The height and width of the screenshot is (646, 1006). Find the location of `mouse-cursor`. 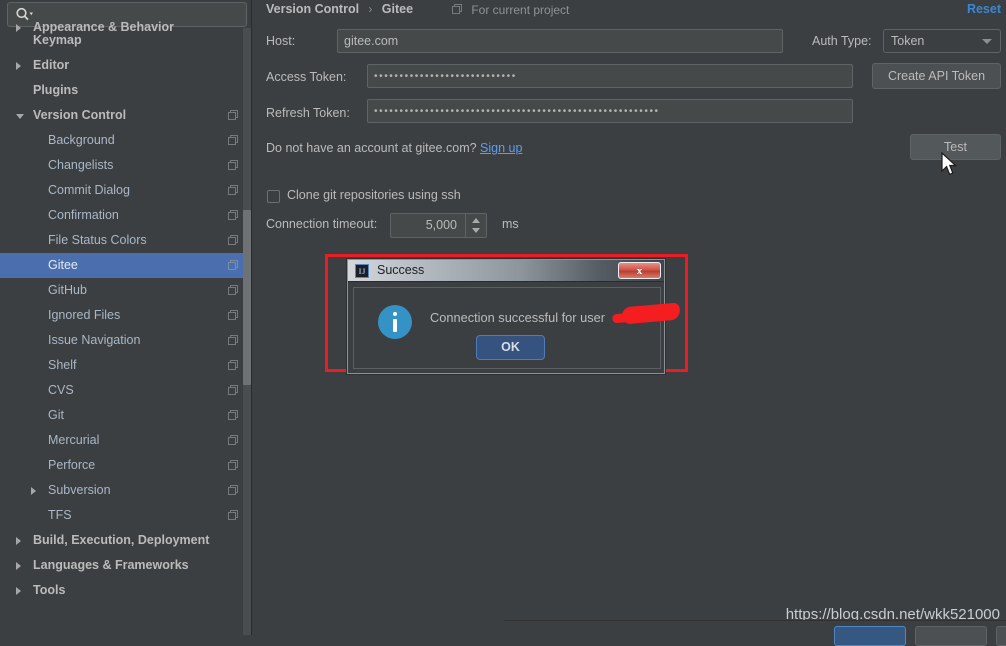

mouse-cursor is located at coordinates (949, 164).